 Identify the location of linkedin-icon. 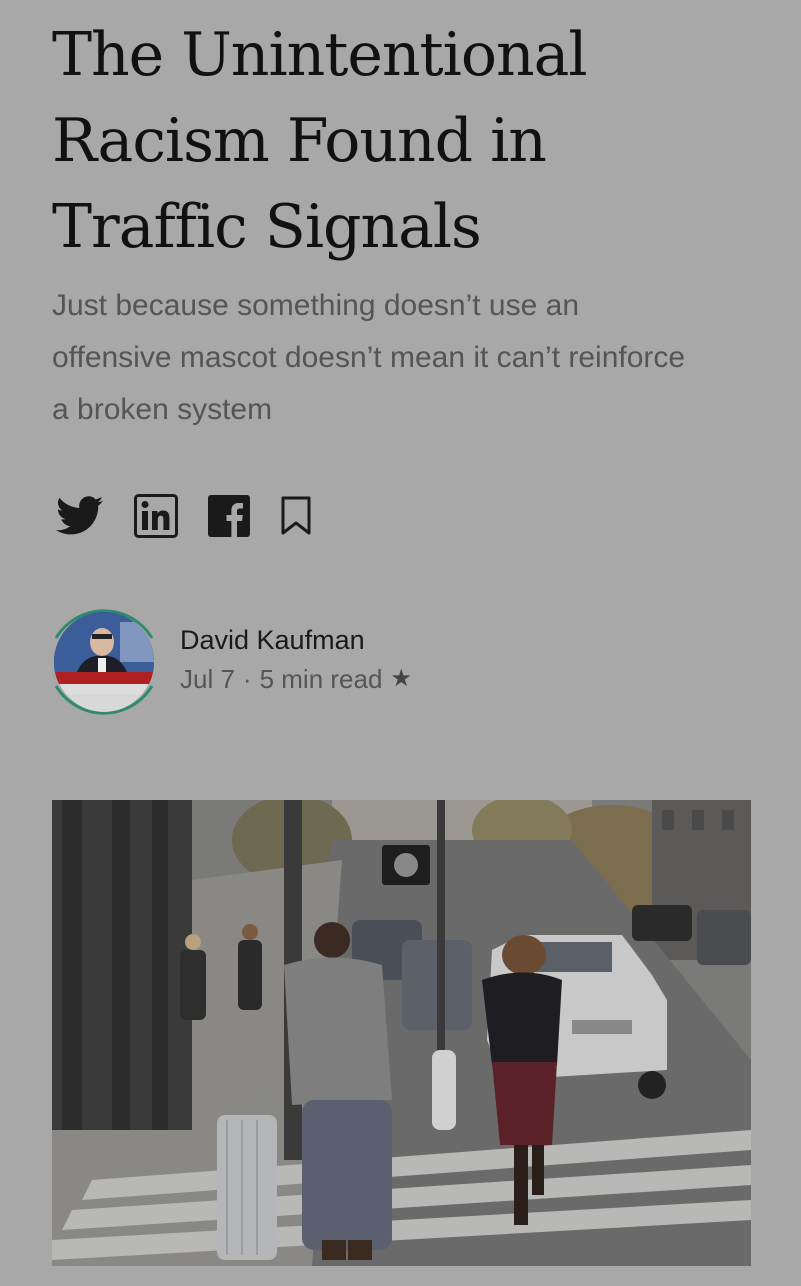
(156, 516).